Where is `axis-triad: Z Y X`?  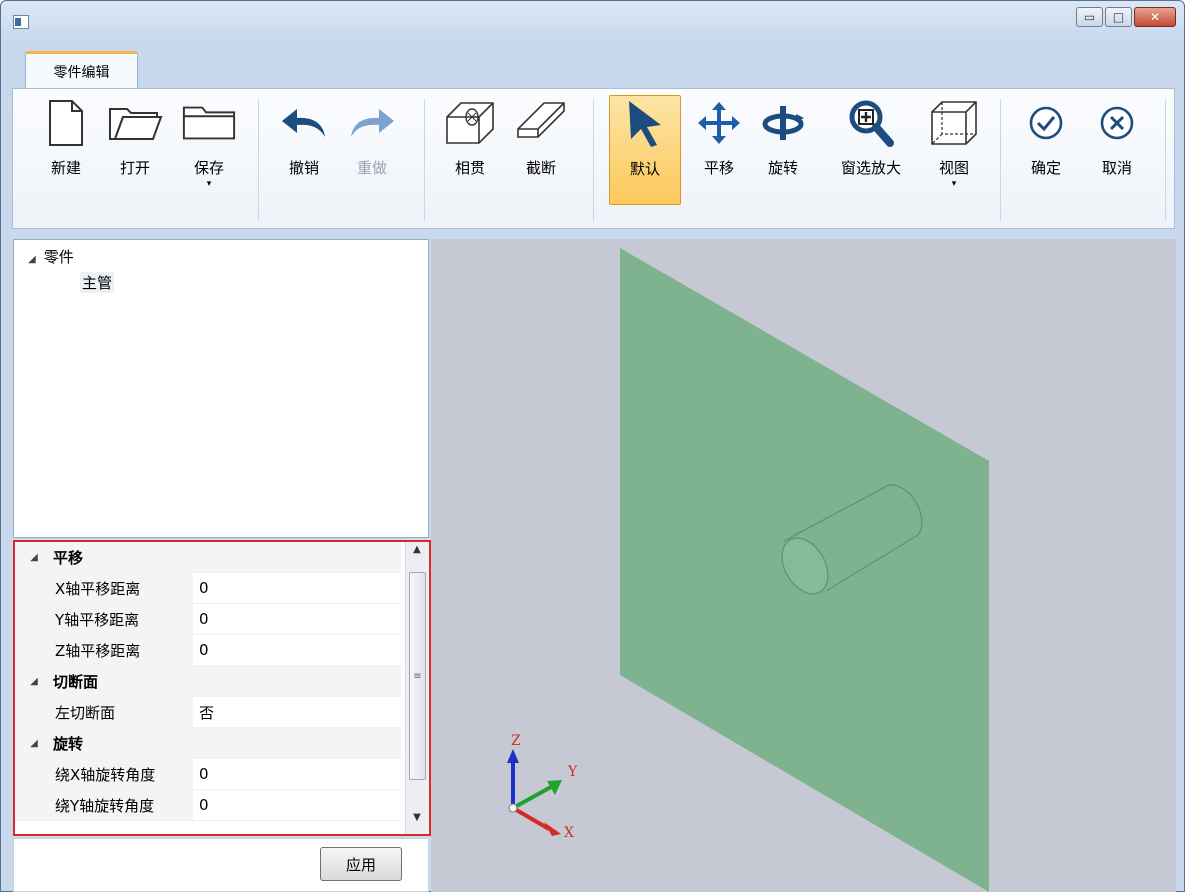 axis-triad: Z Y X is located at coordinates (542, 787).